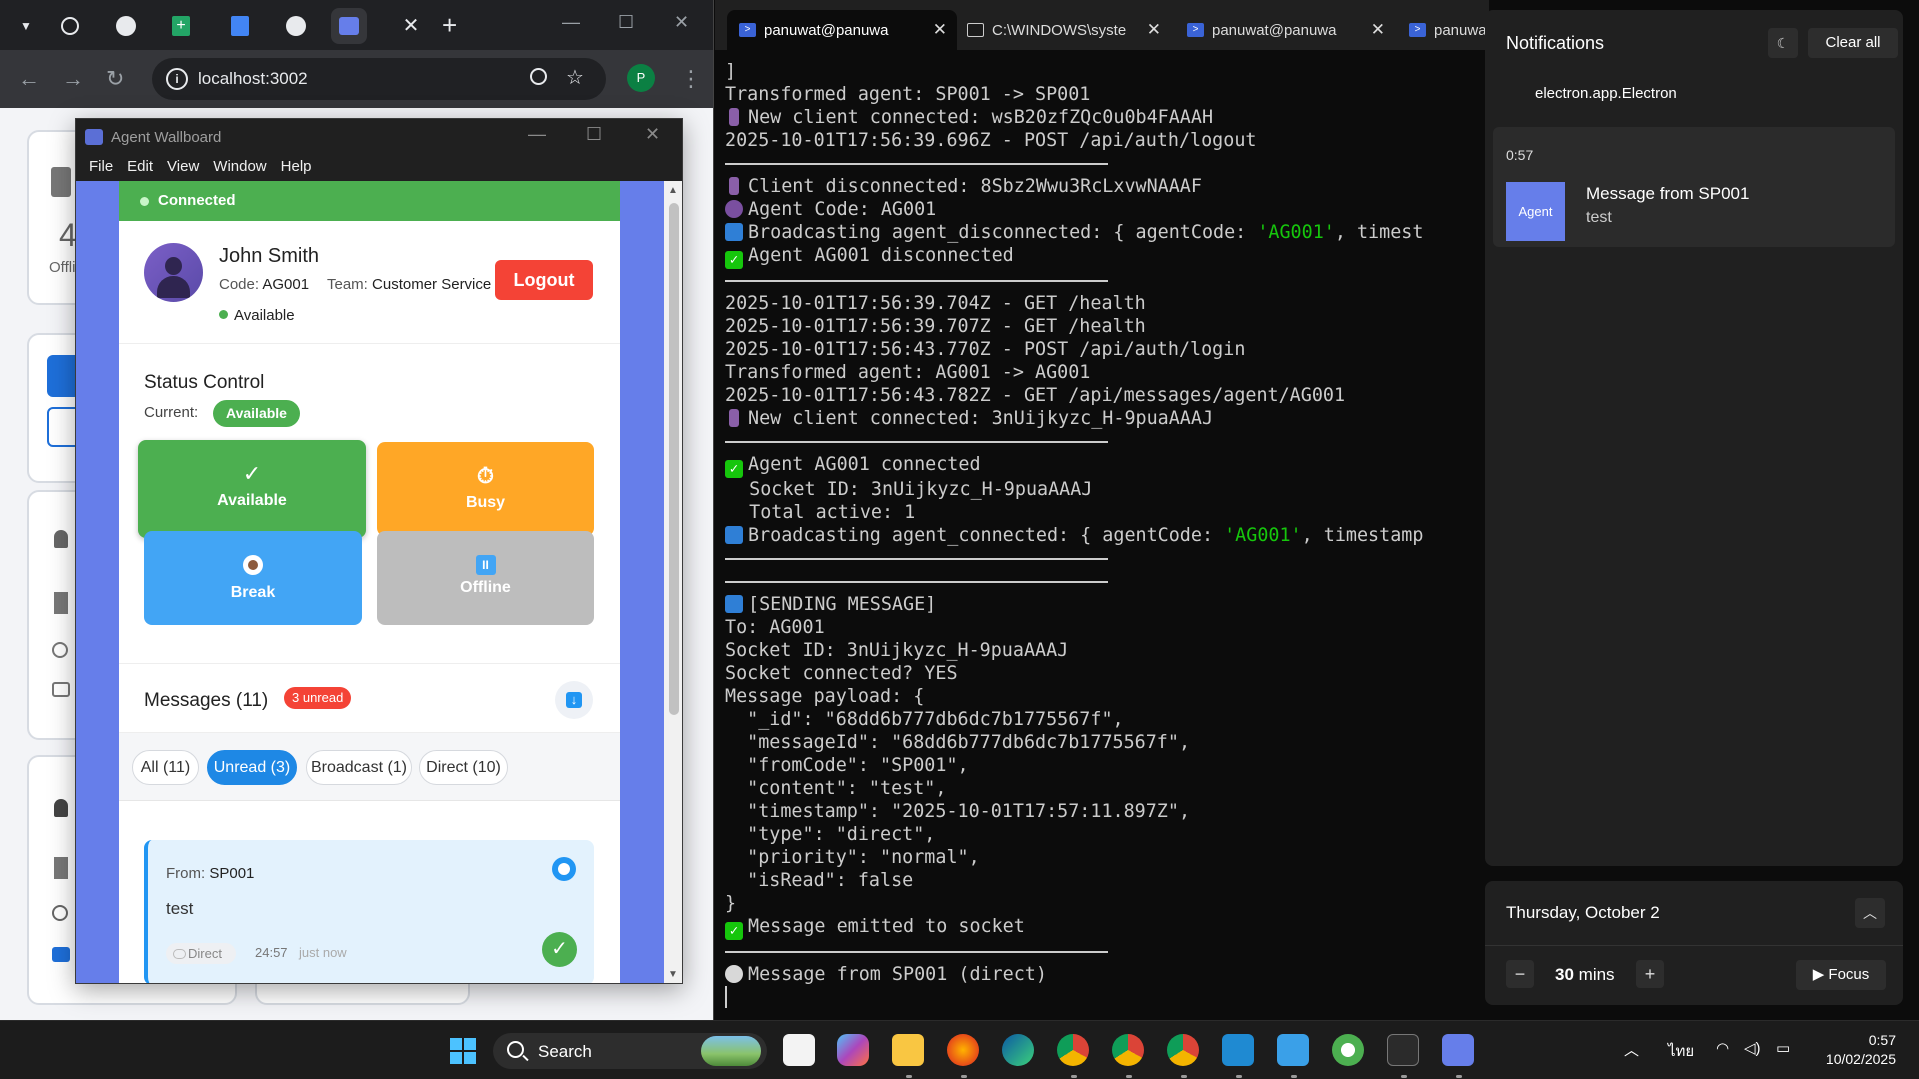 This screenshot has height=1079, width=1919. I want to click on scroll-thumb, so click(674, 459).